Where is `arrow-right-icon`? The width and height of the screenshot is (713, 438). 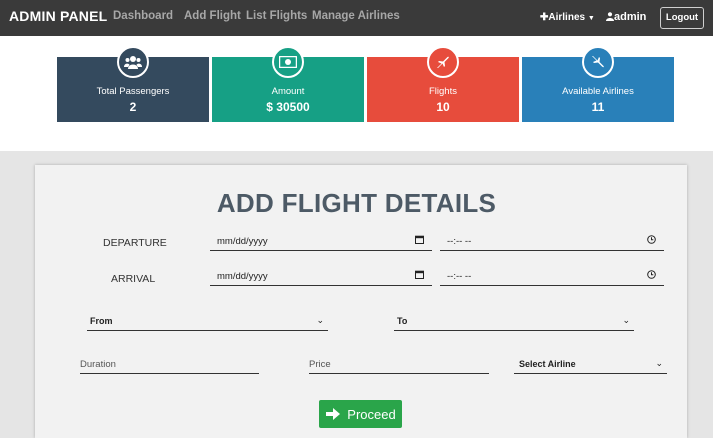
arrow-right-icon is located at coordinates (333, 414).